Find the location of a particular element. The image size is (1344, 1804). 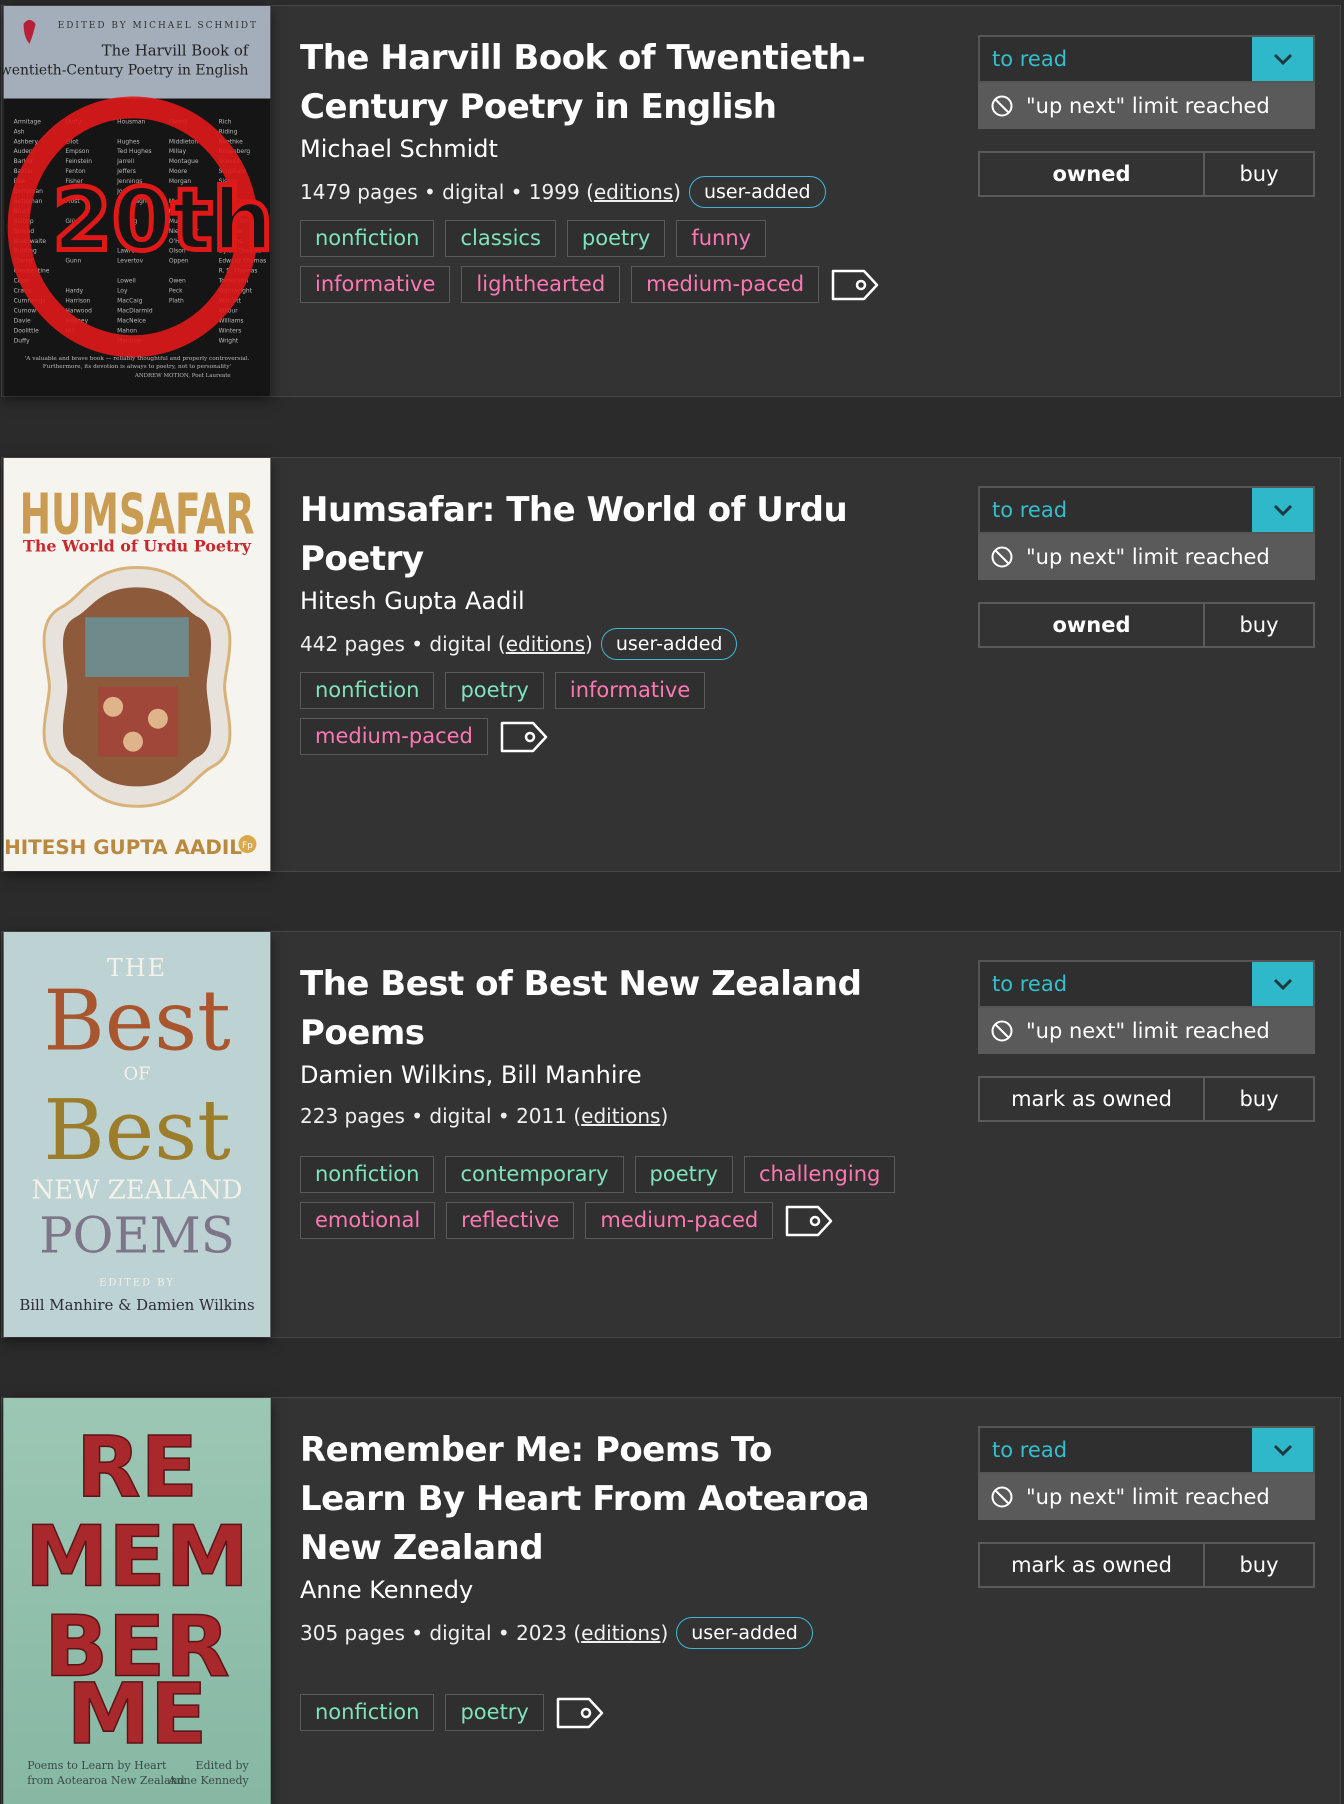

svg-text: 20th is located at coordinates (161, 221).